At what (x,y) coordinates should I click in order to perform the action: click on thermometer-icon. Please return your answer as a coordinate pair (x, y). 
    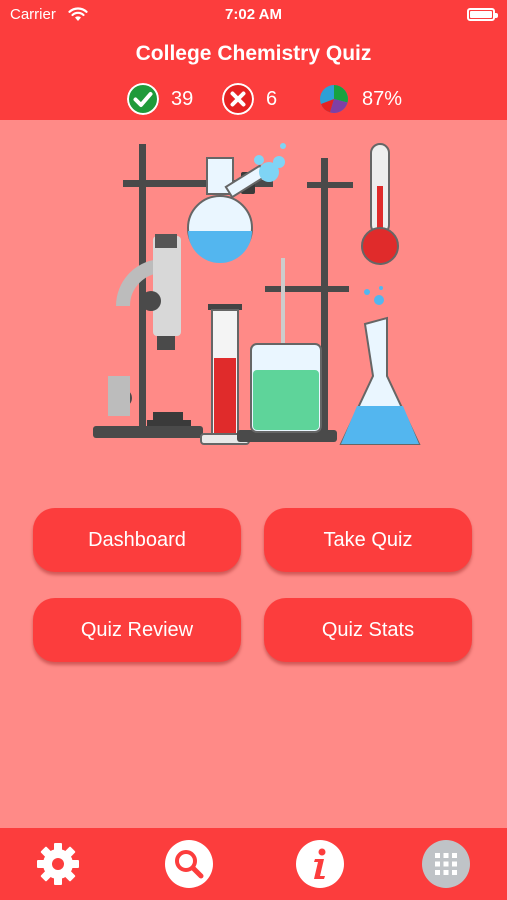
    Looking at the image, I should click on (380, 204).